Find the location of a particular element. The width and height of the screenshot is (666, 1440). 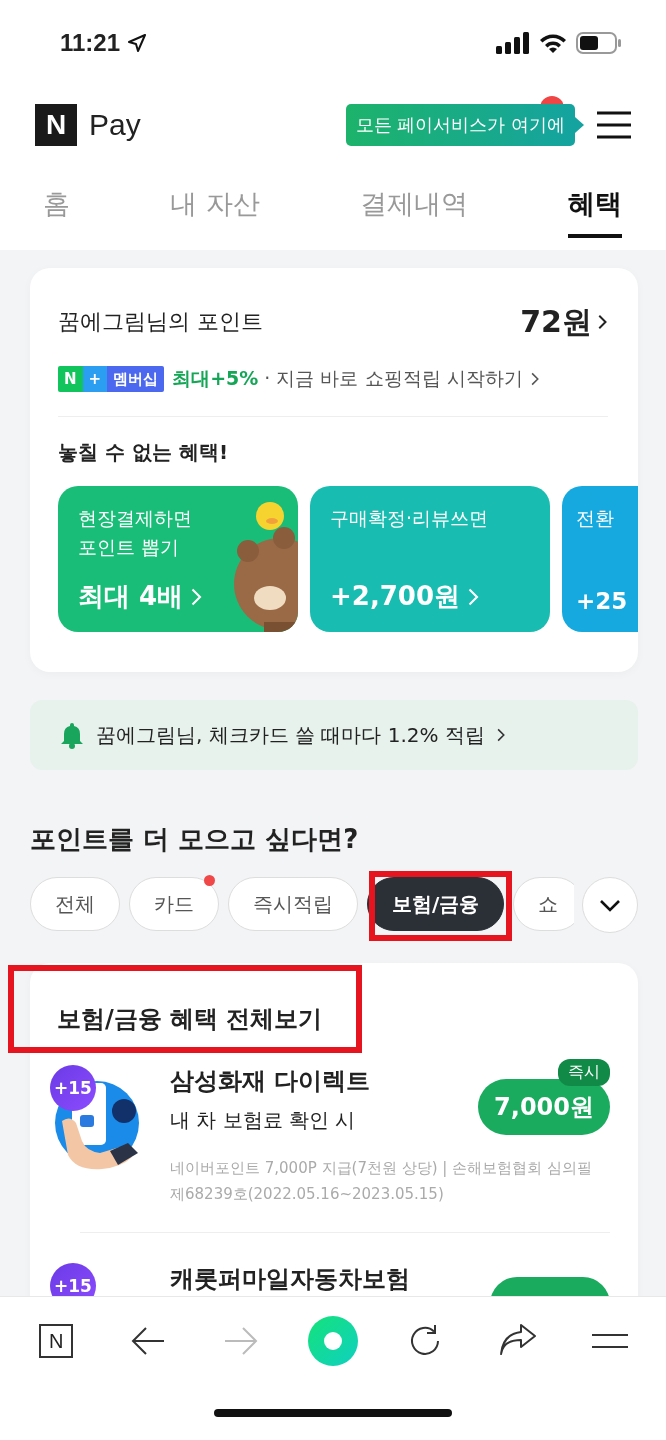

filter-chip: 보험/금융 is located at coordinates (436, 904).